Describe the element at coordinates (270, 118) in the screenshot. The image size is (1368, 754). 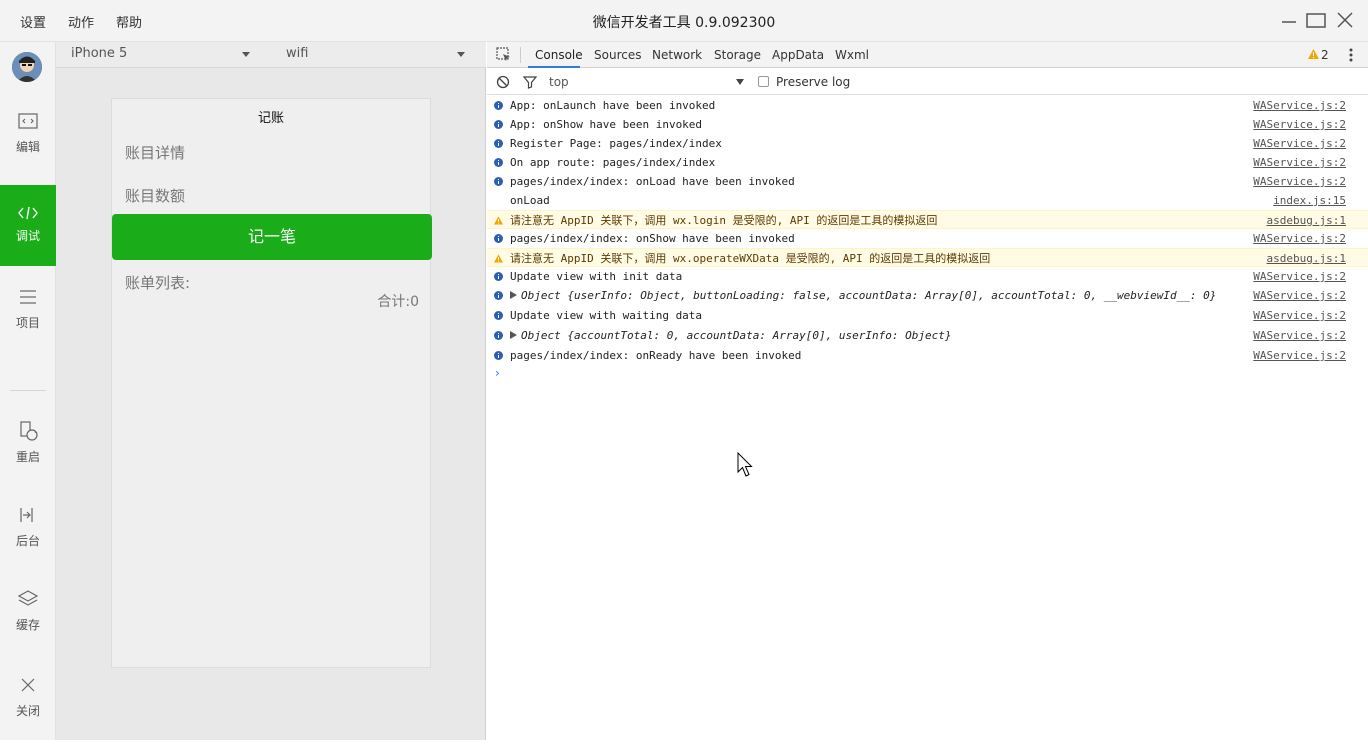
I see `page-title: 记账` at that location.